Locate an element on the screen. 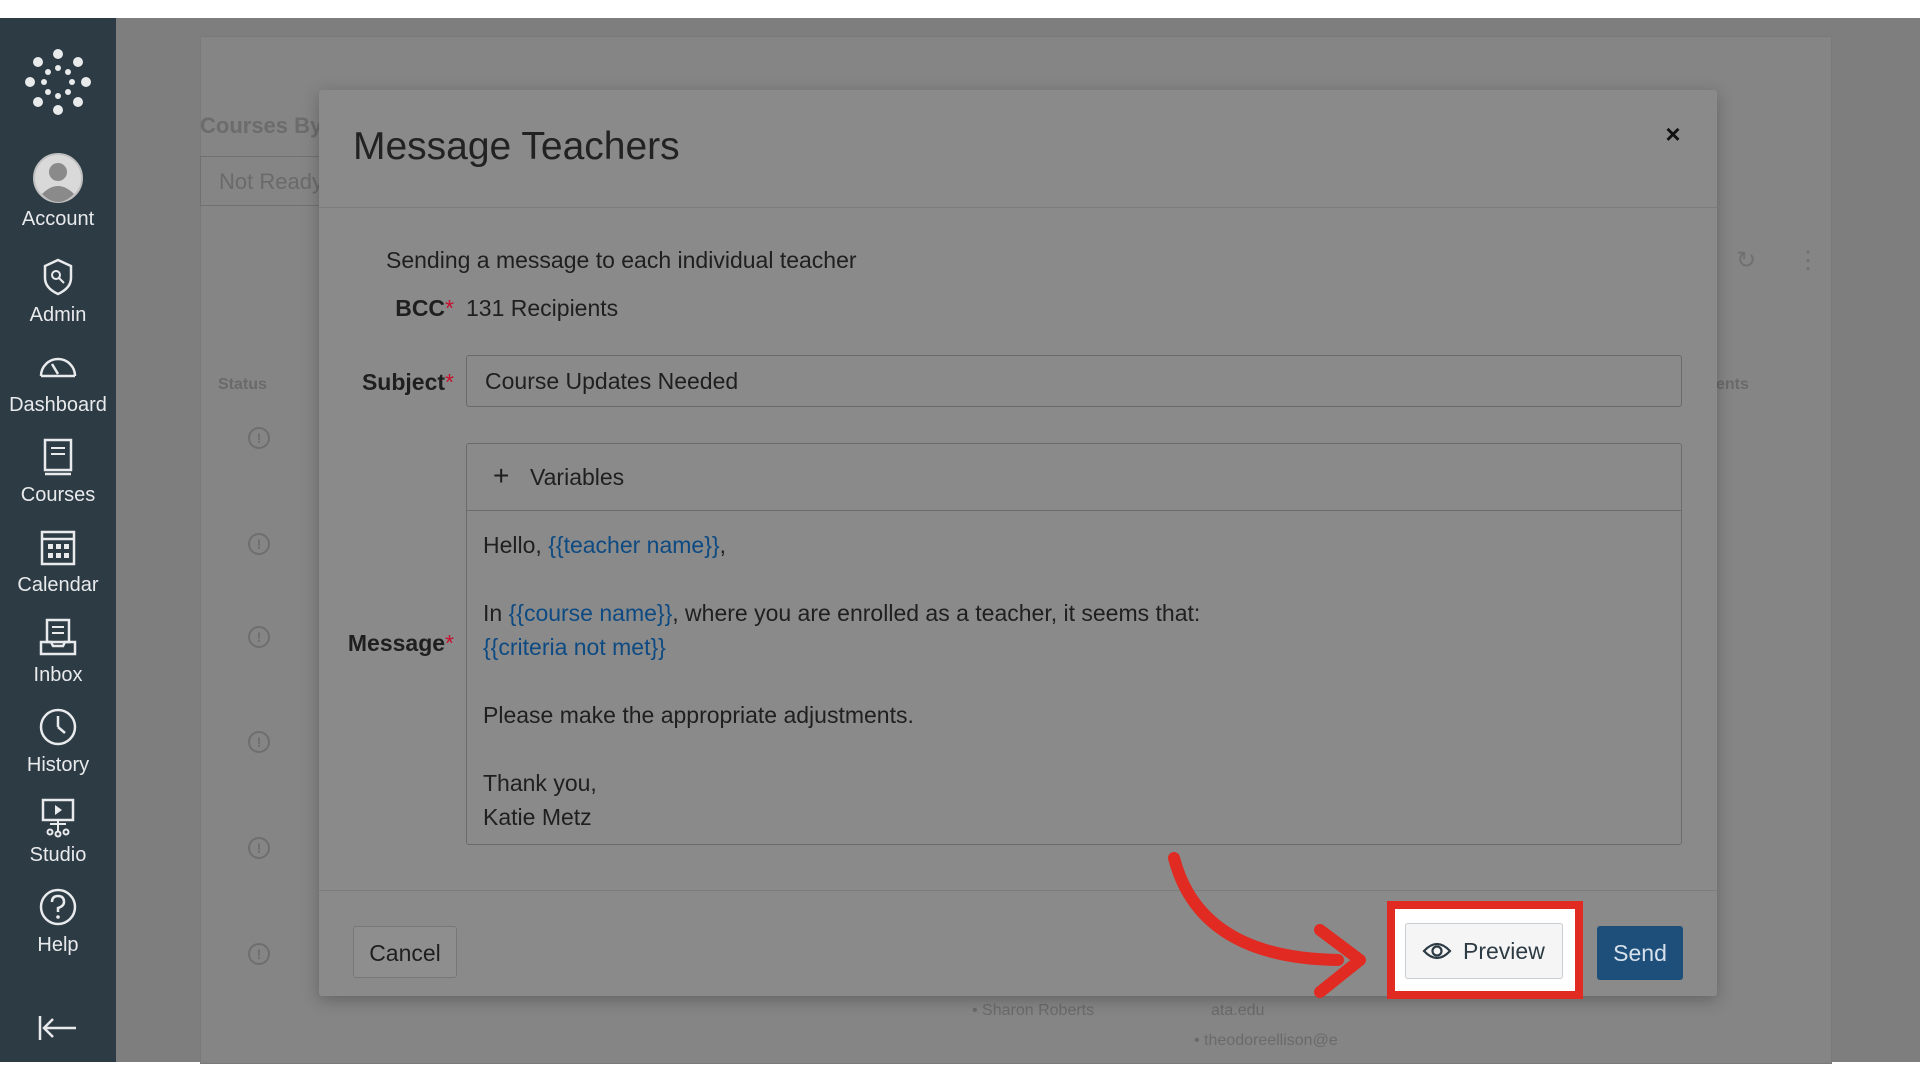  bcc-recipients: 131 Recipients is located at coordinates (542, 308).